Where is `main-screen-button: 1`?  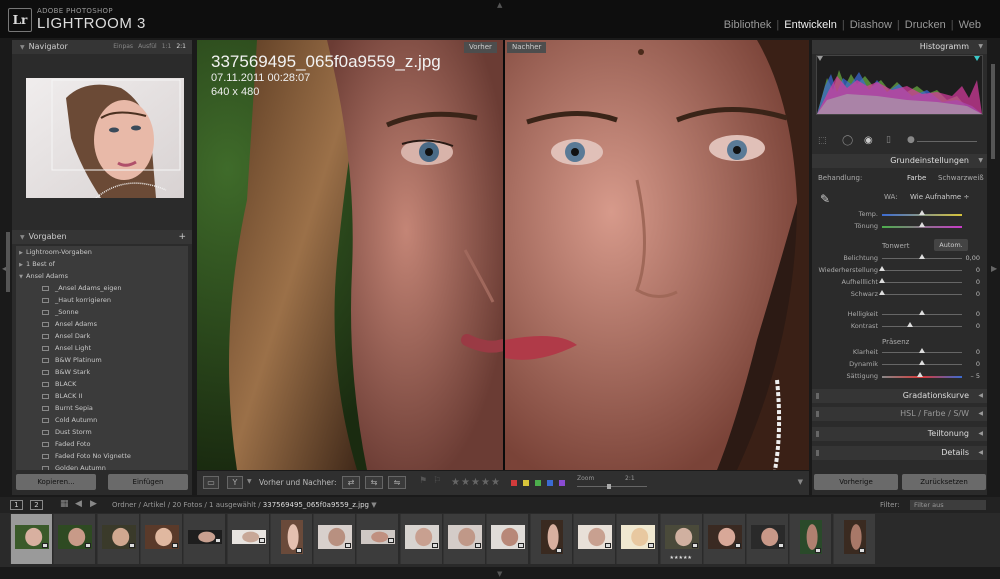 main-screen-button: 1 is located at coordinates (16, 505).